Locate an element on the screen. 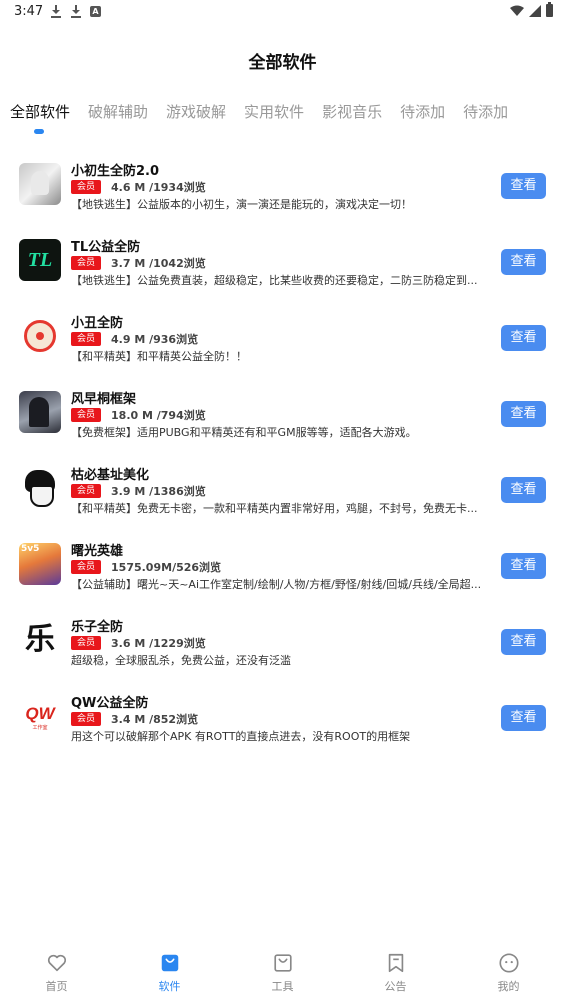 The width and height of the screenshot is (565, 1004). app-name: 曙光英雄 is located at coordinates (97, 551).